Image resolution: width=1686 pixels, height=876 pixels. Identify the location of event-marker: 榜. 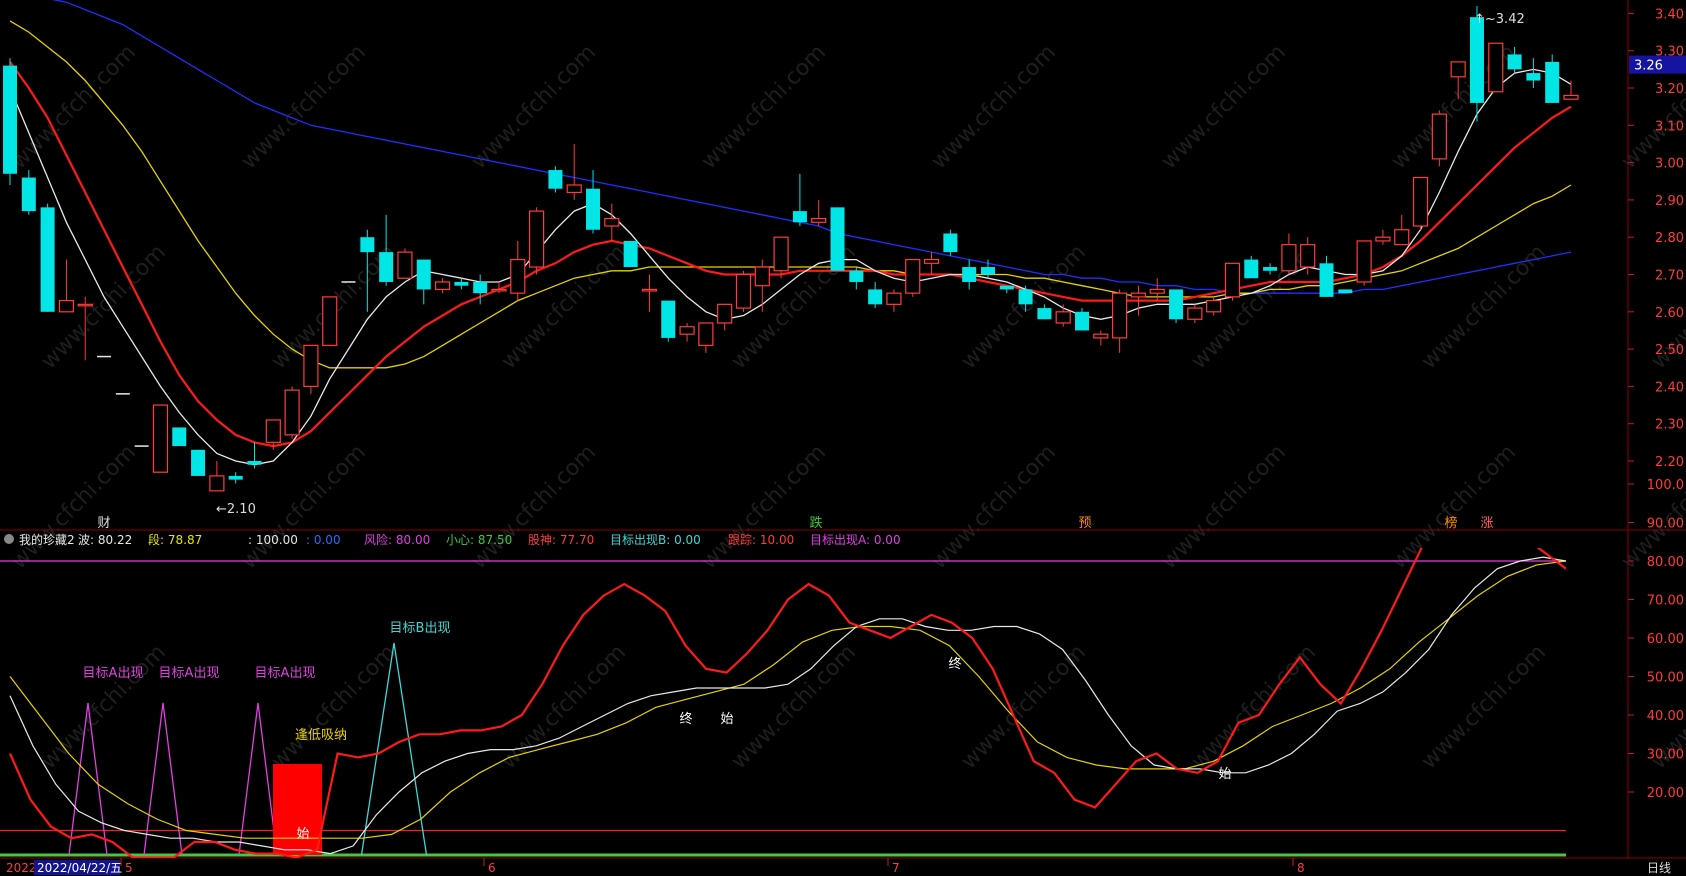
(1450, 523).